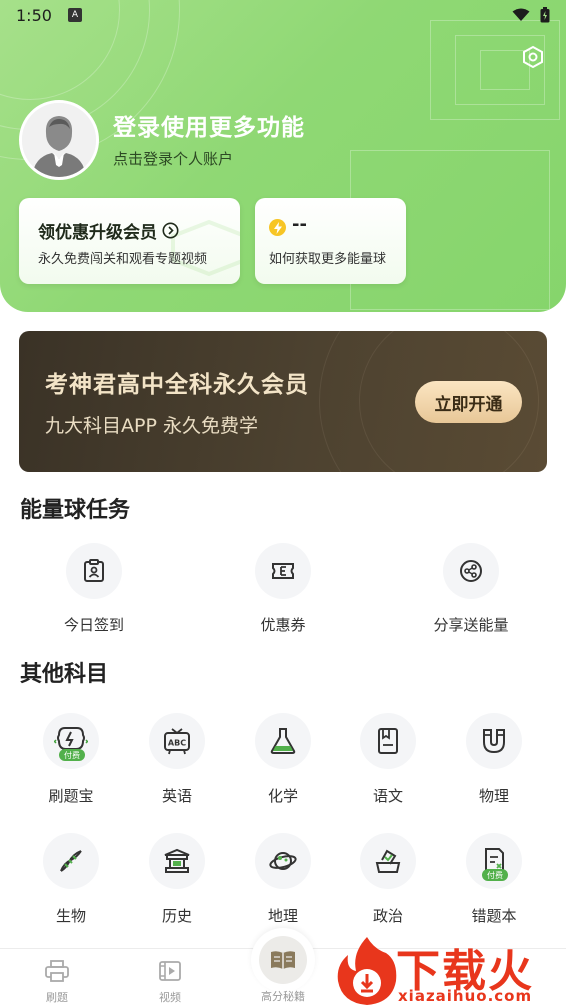  I want to click on settings-button, so click(533, 57).